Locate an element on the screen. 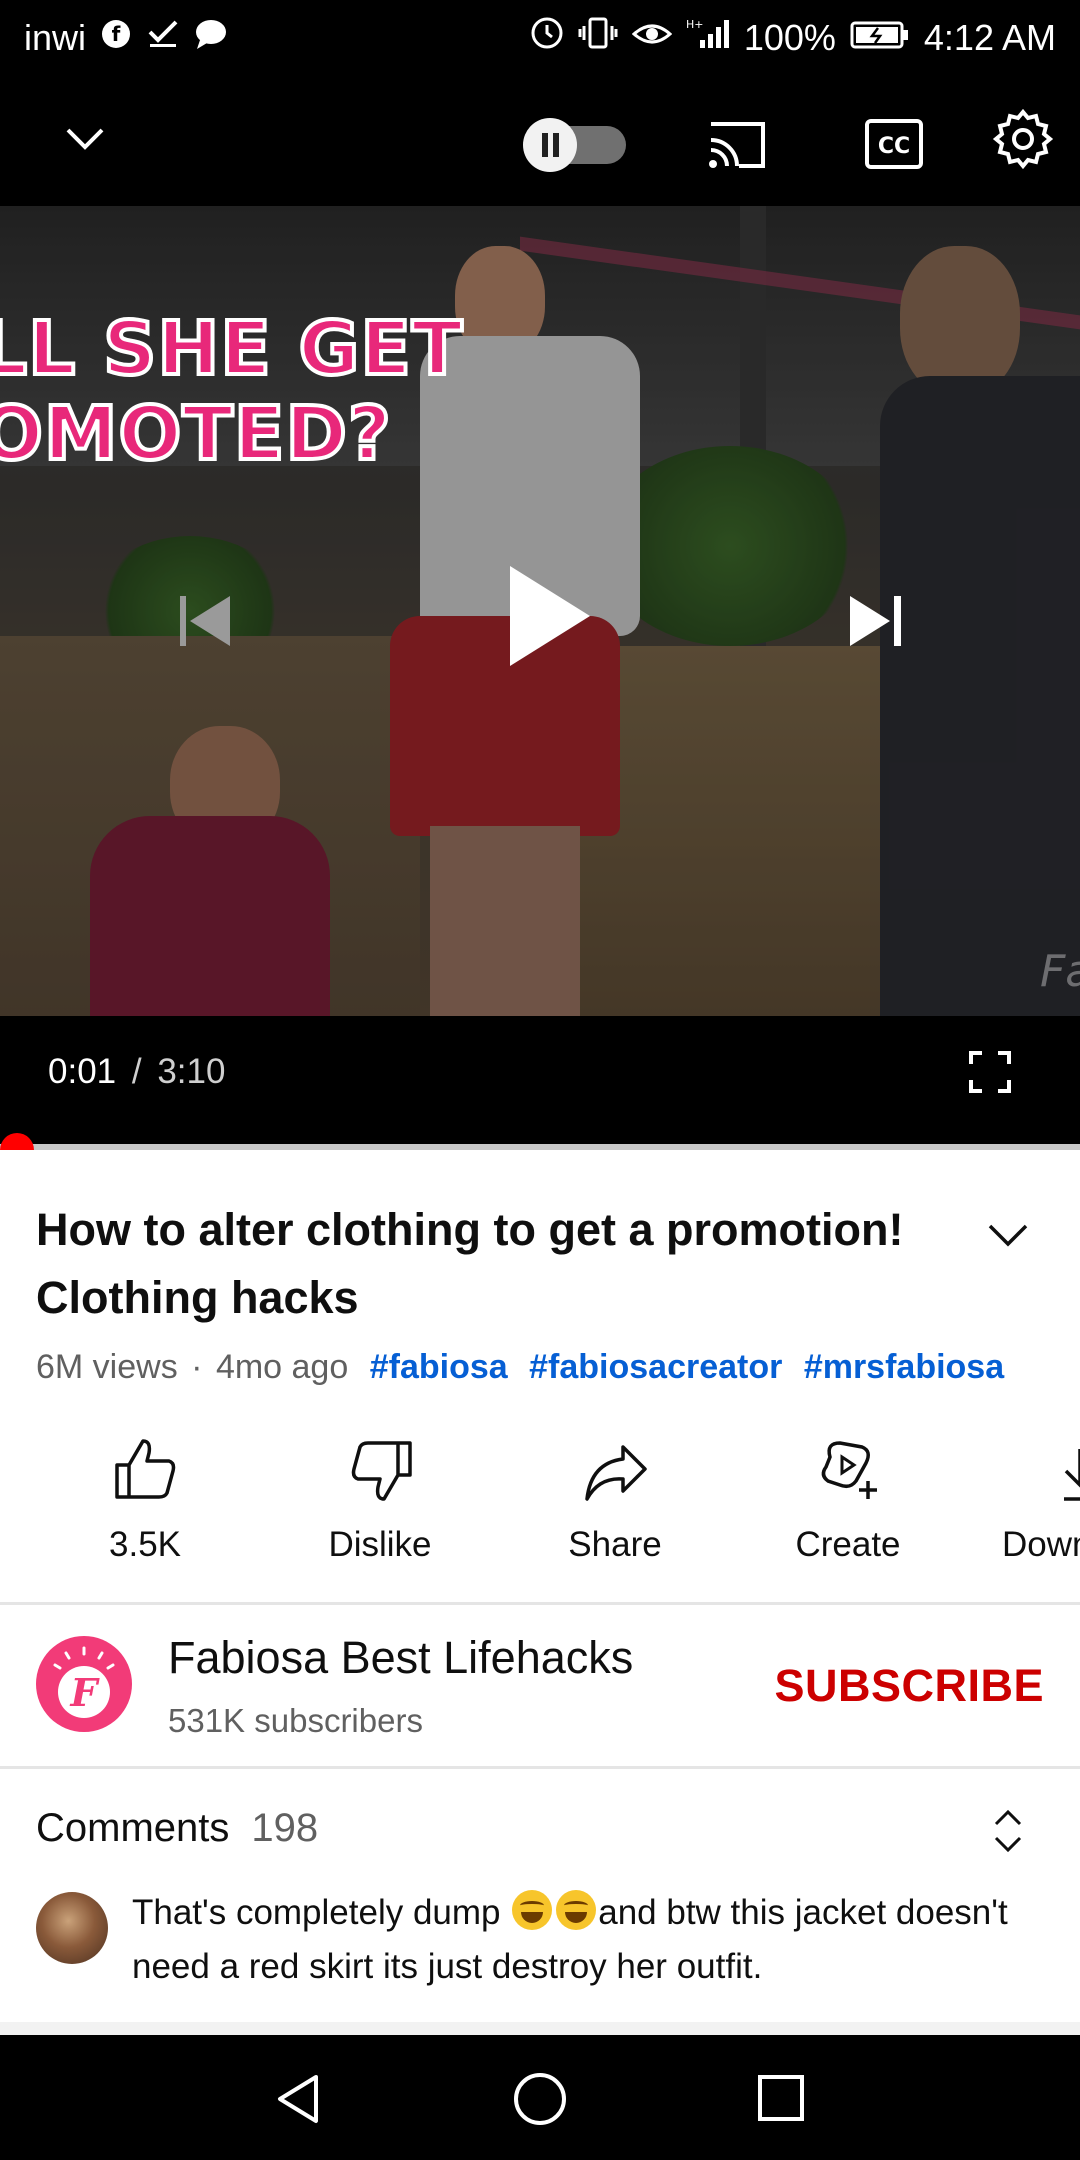 The image size is (1080, 2160). channel-avatar: F is located at coordinates (84, 1684).